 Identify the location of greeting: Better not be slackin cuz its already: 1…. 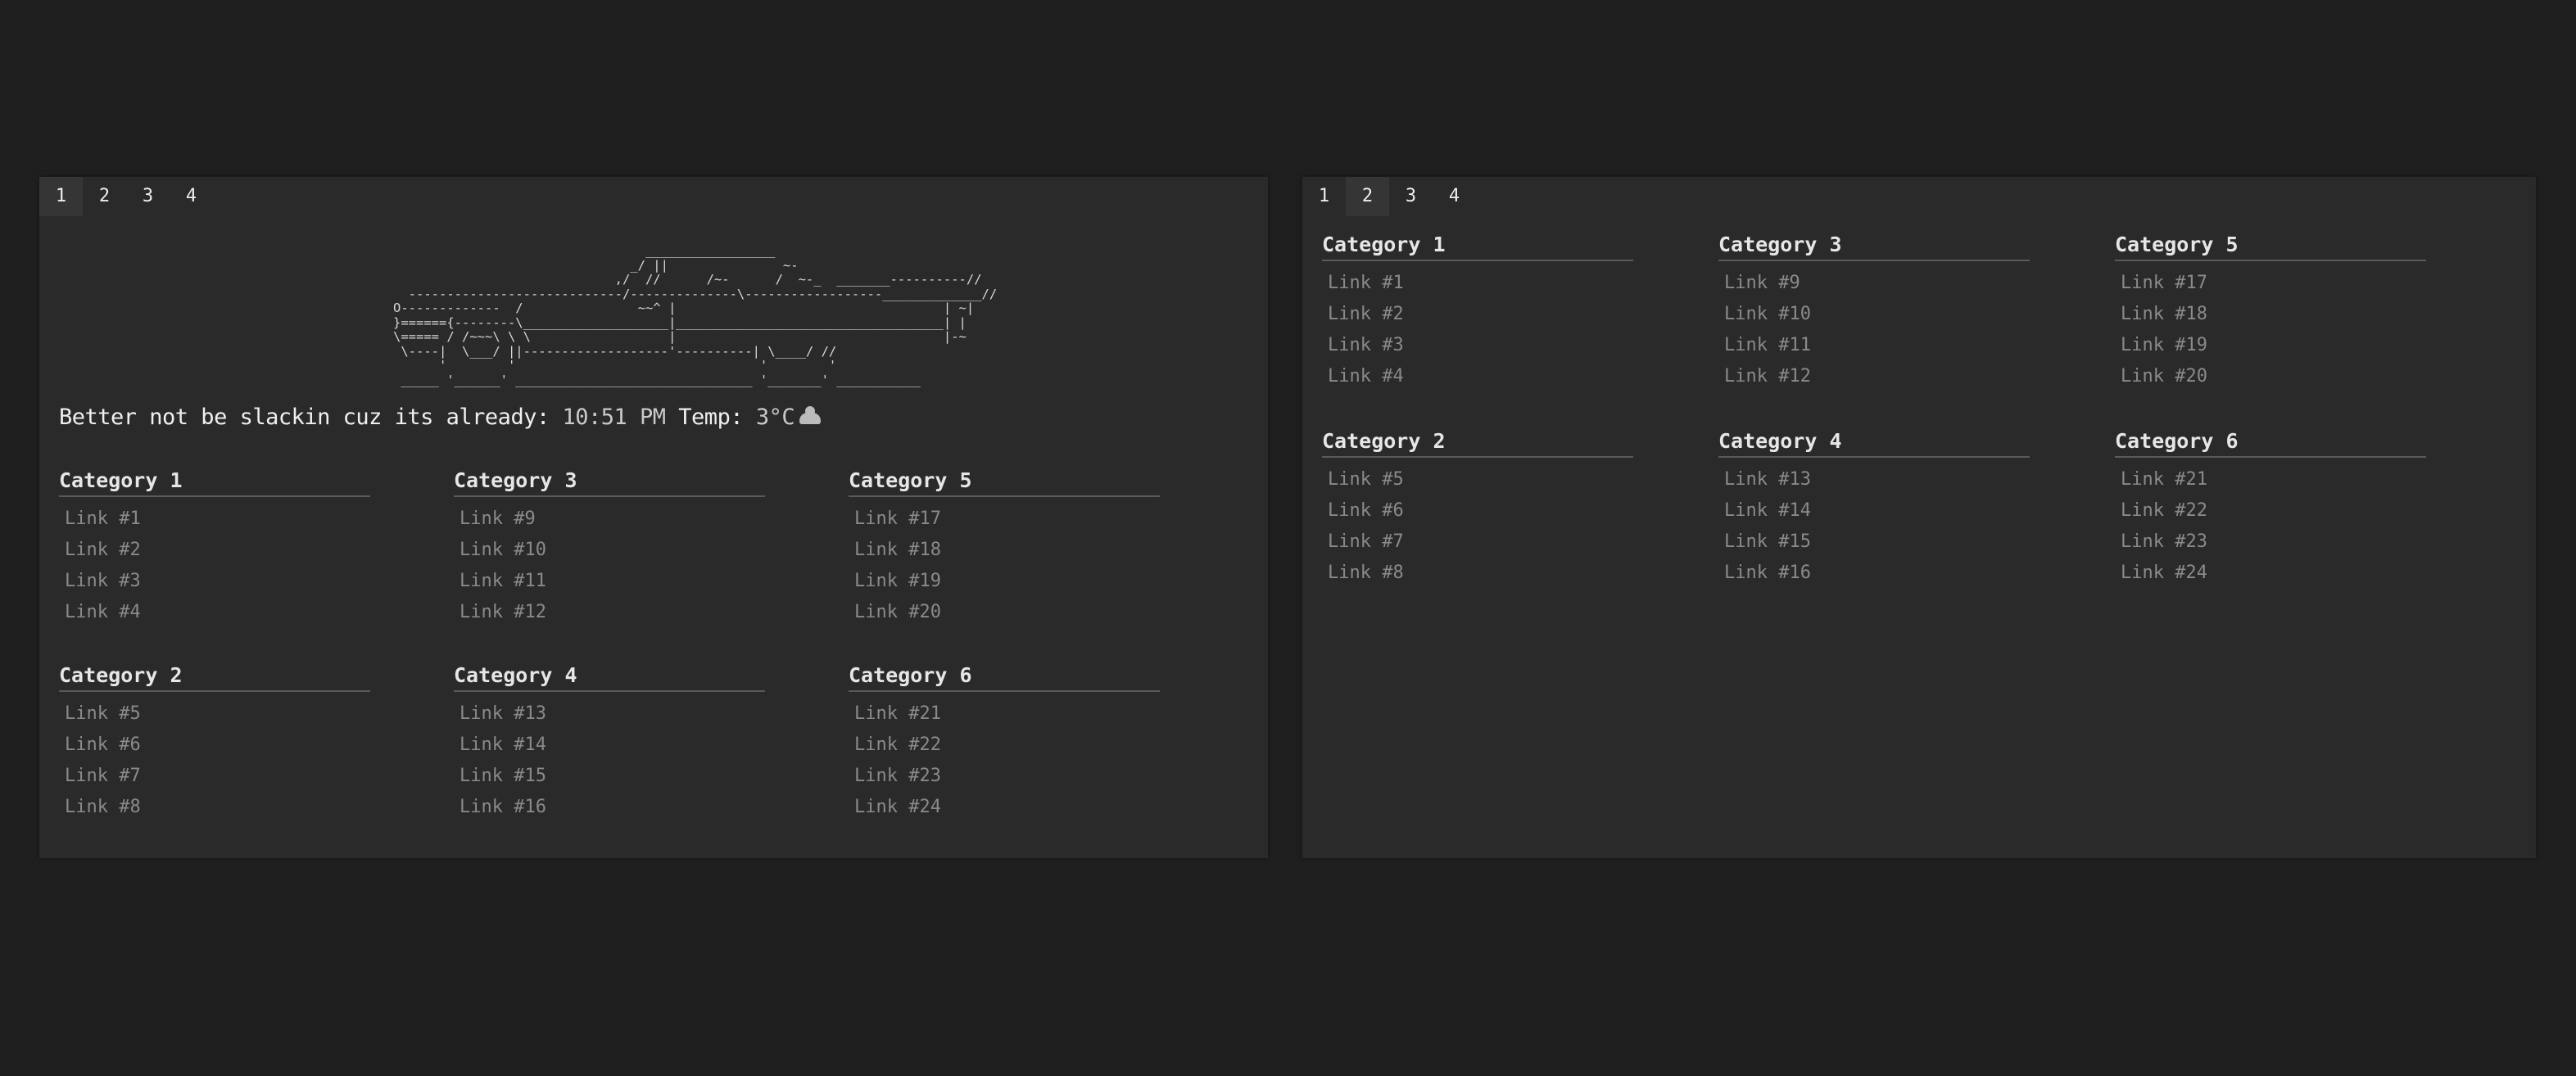
(440, 417).